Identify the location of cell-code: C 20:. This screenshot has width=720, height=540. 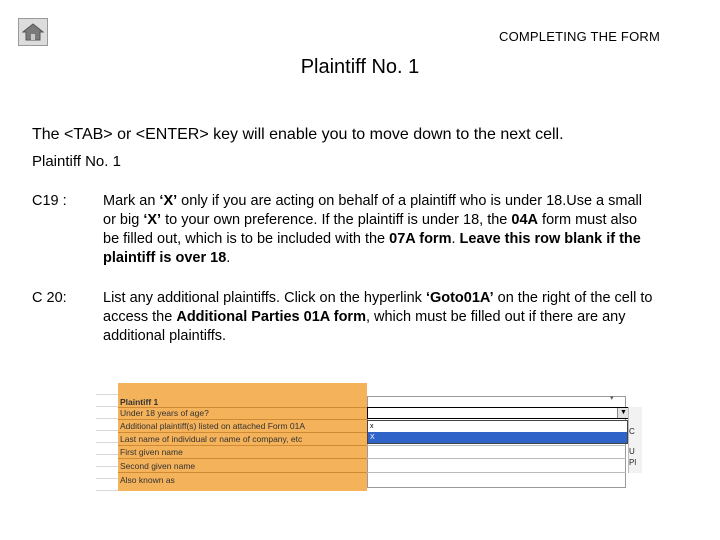
(49, 298).